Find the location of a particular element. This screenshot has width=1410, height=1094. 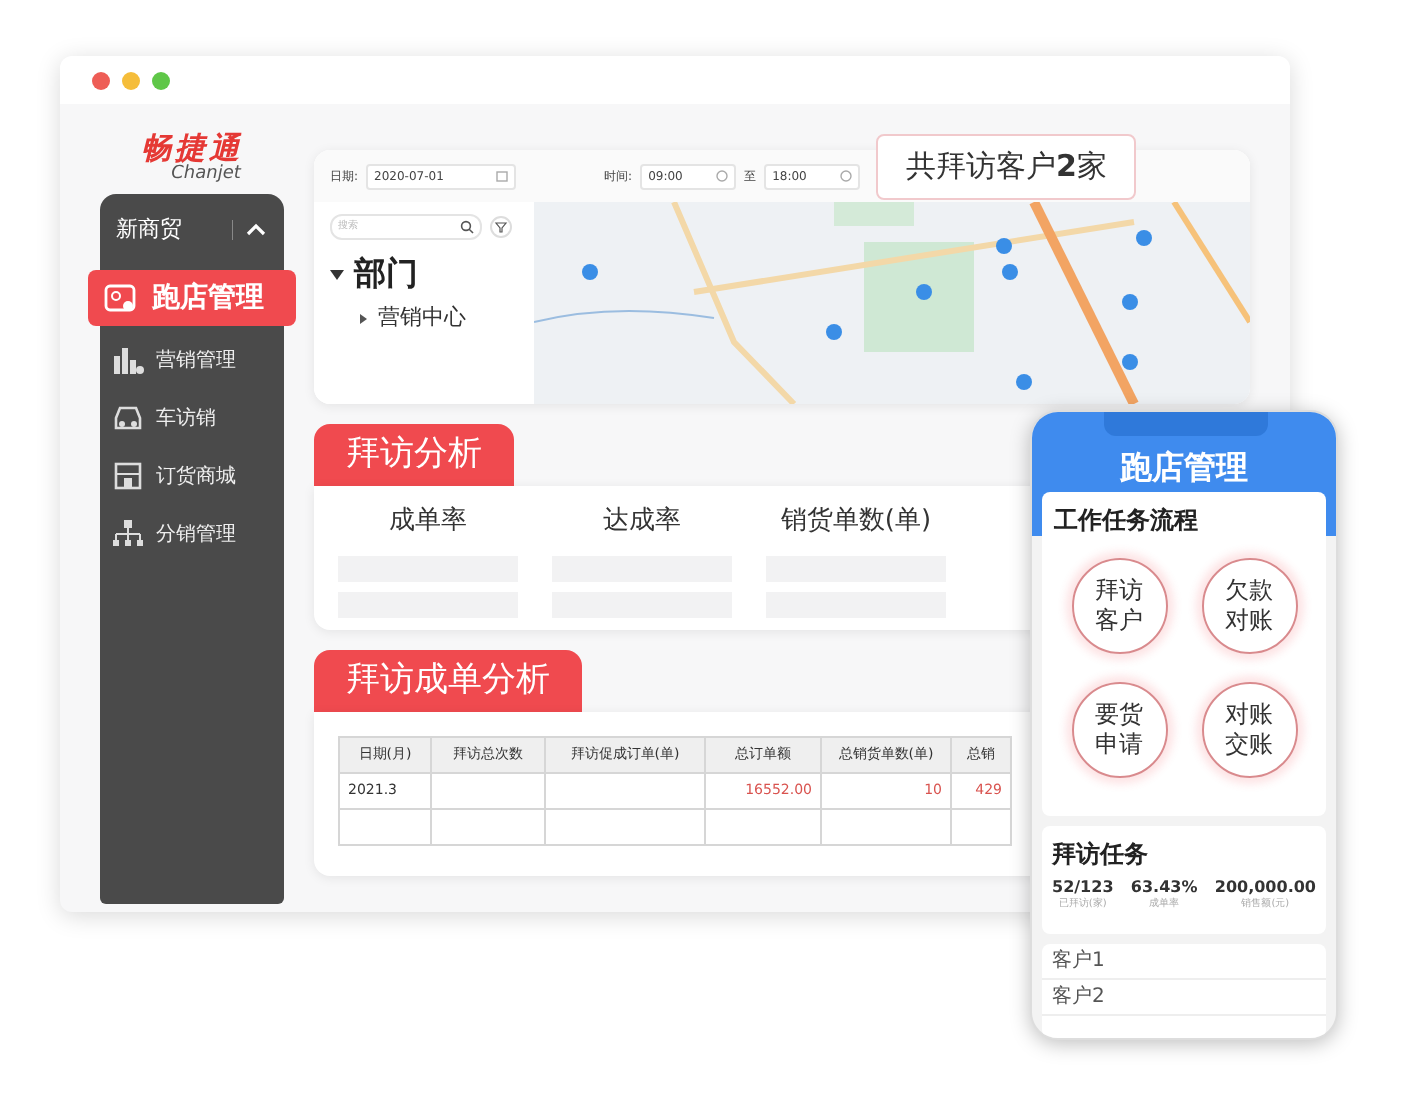

section-title: 拜访分析 is located at coordinates (414, 455).